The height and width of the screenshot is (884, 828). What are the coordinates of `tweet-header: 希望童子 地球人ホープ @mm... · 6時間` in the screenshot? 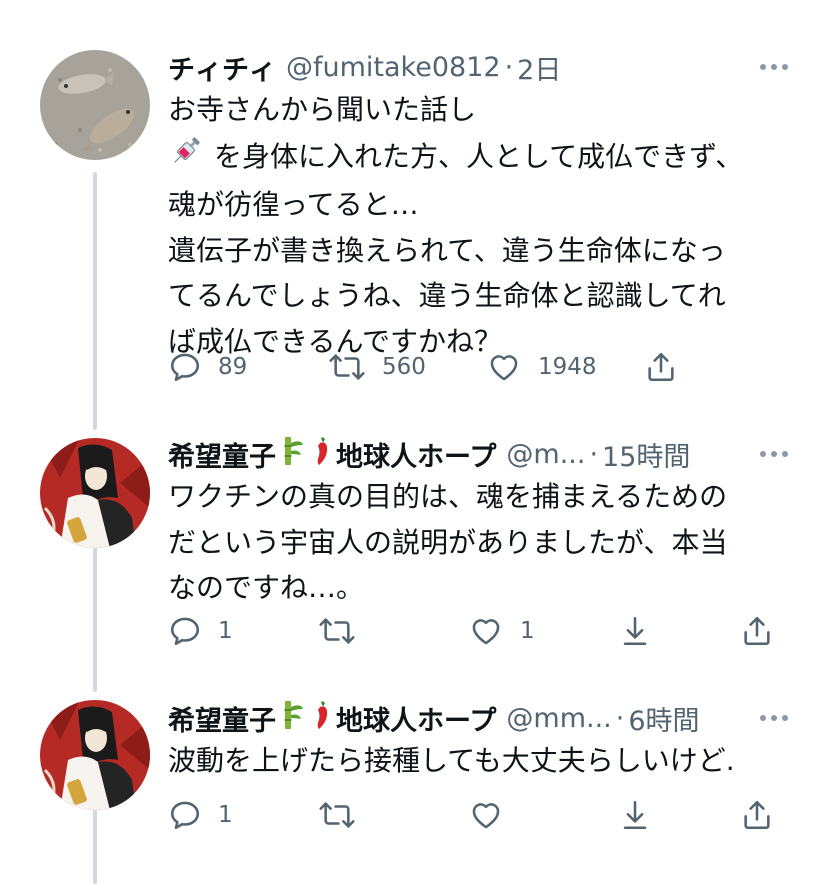 It's located at (434, 718).